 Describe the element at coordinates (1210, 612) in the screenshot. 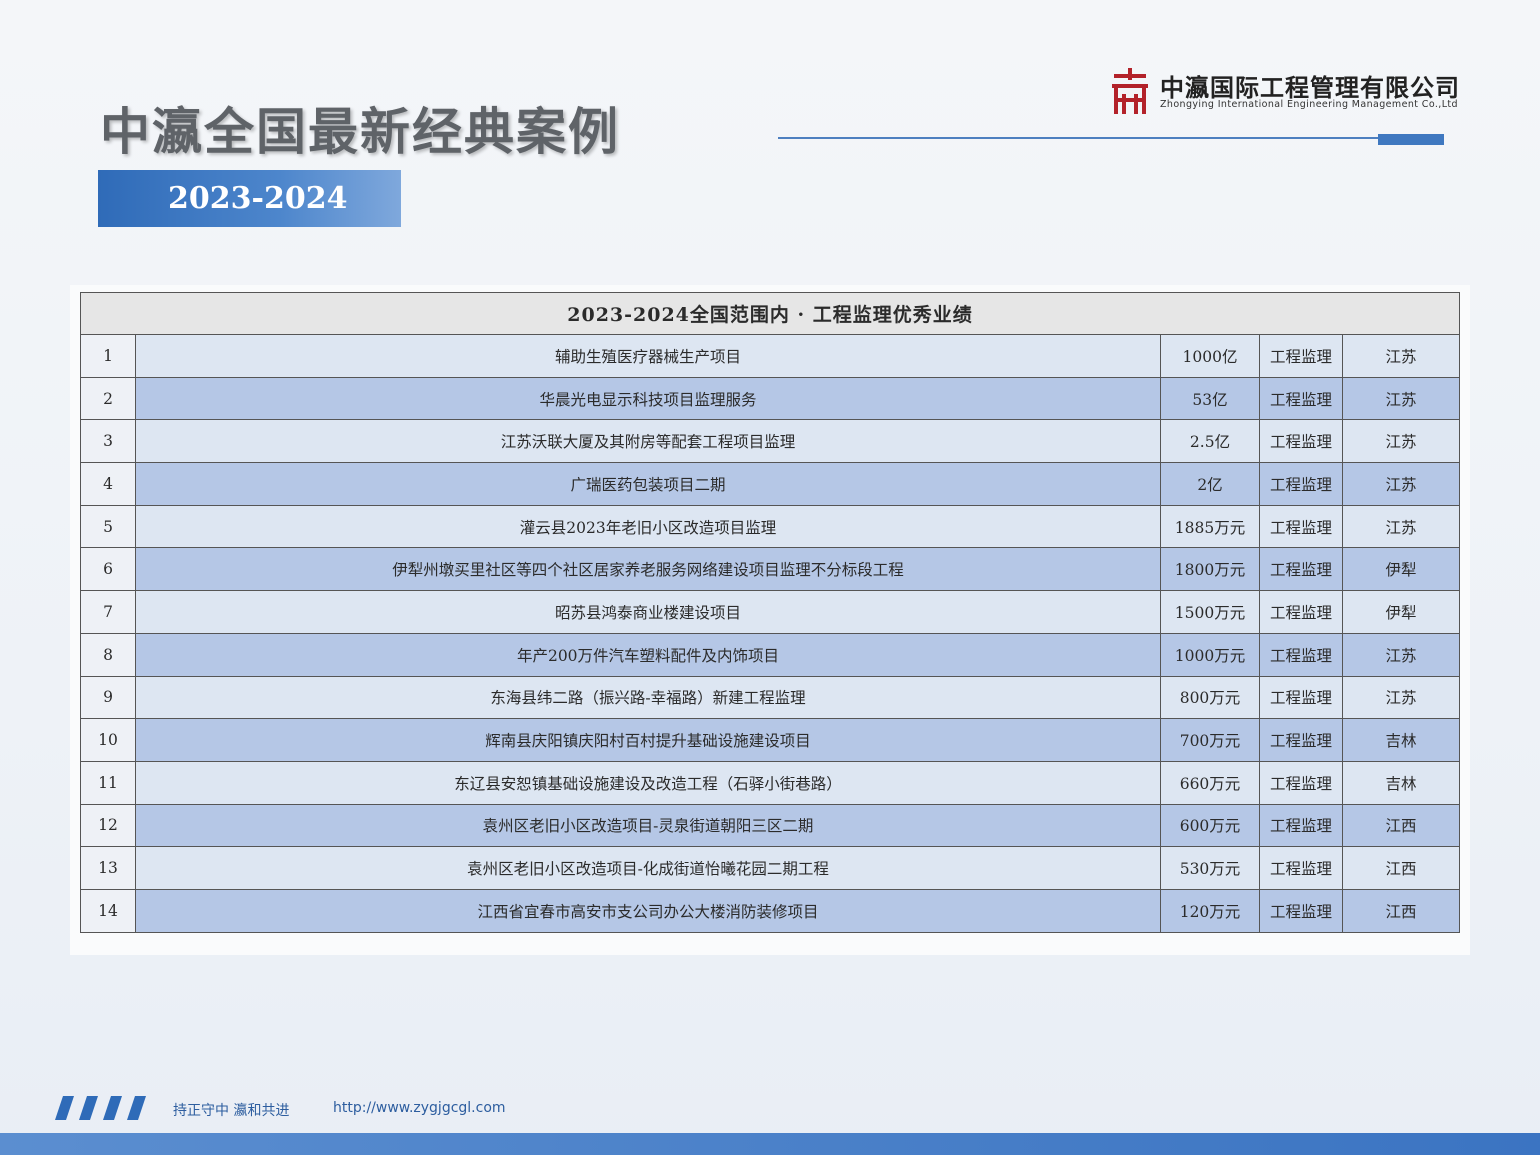

I see `contract-amount: 1500万元` at that location.